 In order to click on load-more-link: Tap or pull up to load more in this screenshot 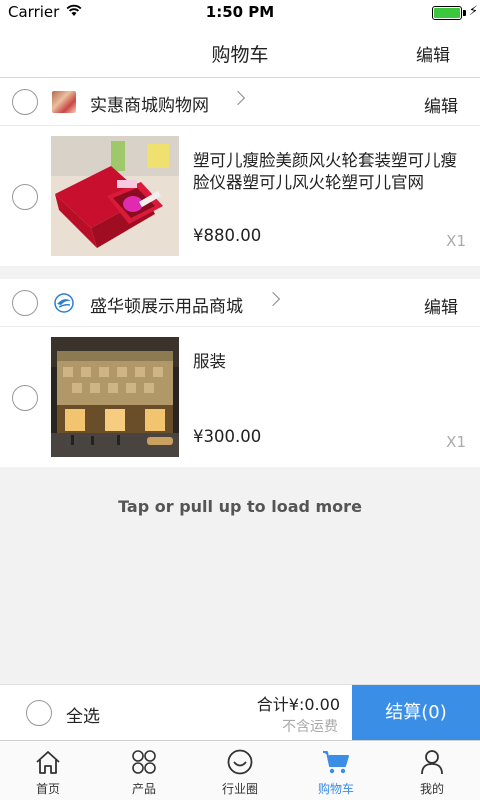, I will do `click(240, 506)`.